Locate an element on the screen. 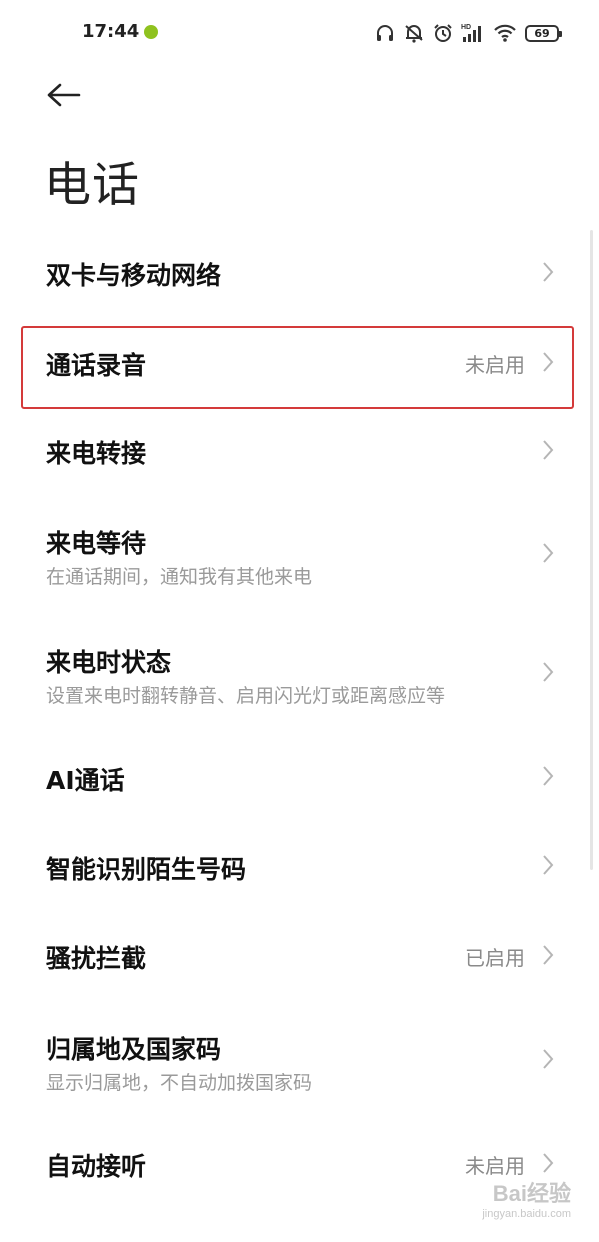 Image resolution: width=599 pixels, height=1242 pixels. setting-description: 显示归属地，不自动加拨国家码 is located at coordinates (179, 1083).